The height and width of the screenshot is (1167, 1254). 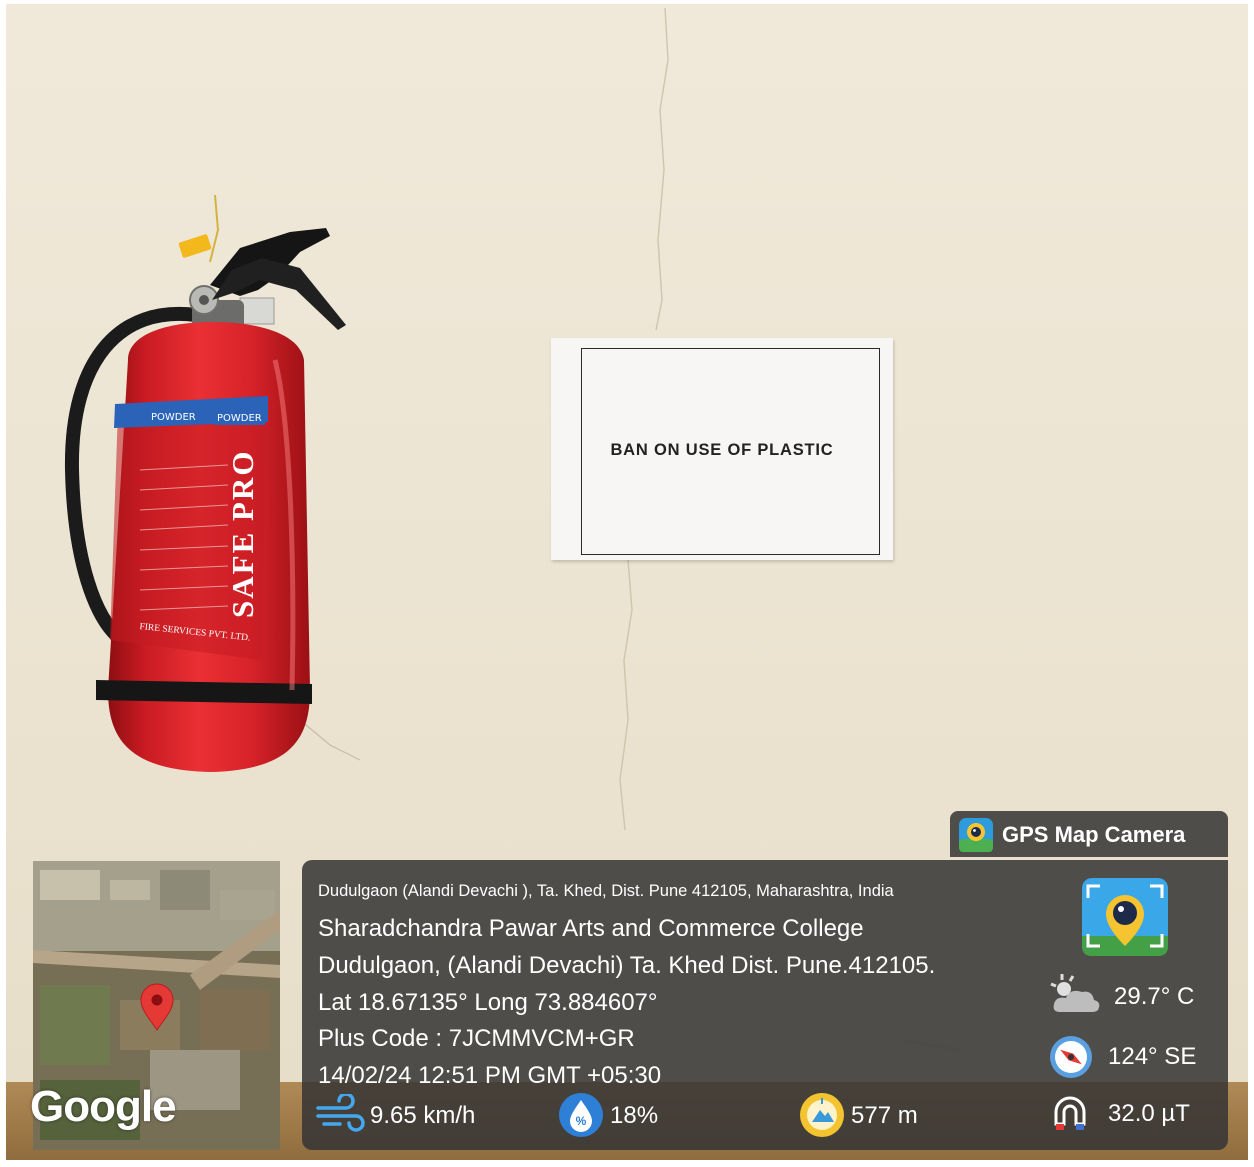 I want to click on temperature-value: 29.7° C, so click(x=1154, y=996).